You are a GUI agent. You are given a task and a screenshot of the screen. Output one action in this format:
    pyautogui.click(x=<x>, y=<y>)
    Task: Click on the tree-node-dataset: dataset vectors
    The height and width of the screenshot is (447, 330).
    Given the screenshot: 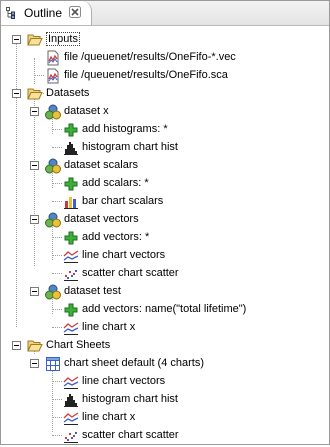 What is the action you would take?
    pyautogui.click(x=165, y=220)
    